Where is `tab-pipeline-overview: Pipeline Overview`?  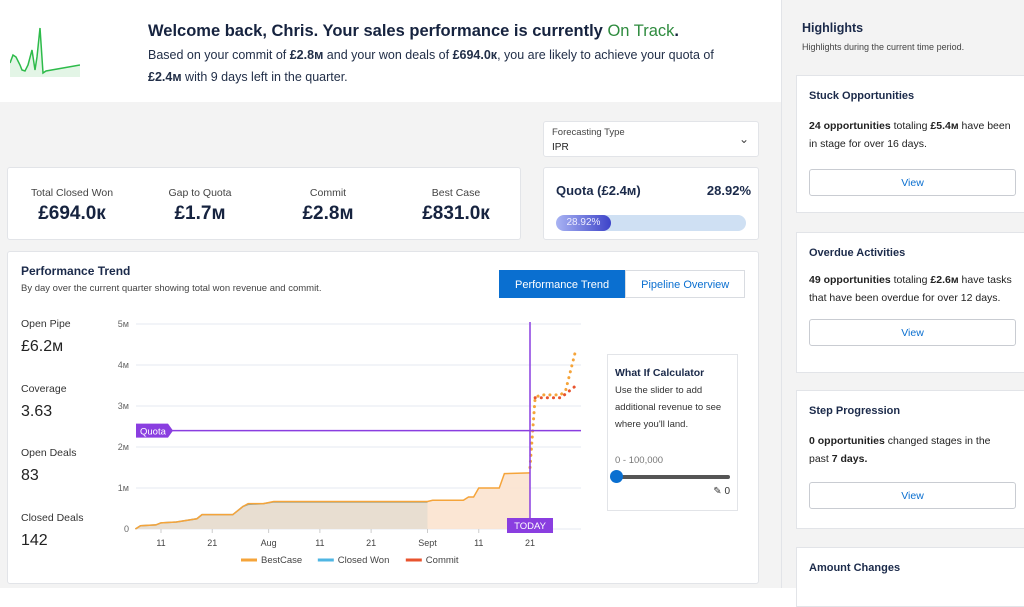 tab-pipeline-overview: Pipeline Overview is located at coordinates (685, 284).